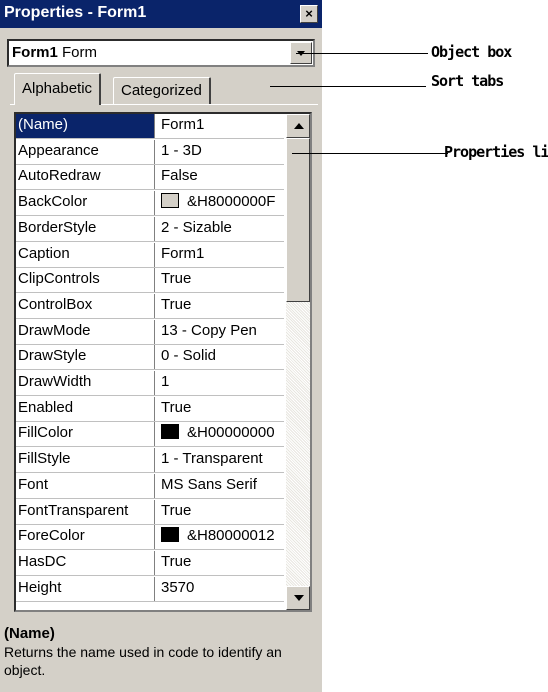  I want to click on property-name: BackColor, so click(85, 203).